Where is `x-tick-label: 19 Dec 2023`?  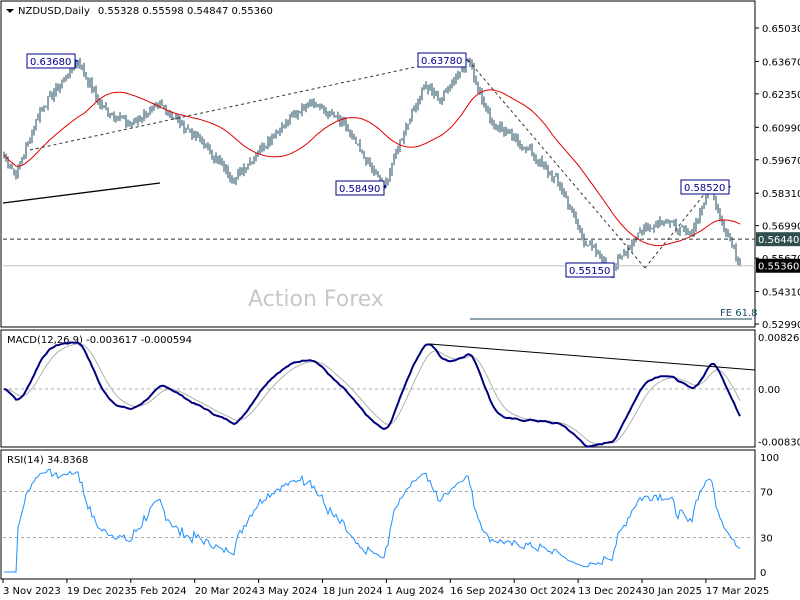 x-tick-label: 19 Dec 2023 is located at coordinates (99, 591).